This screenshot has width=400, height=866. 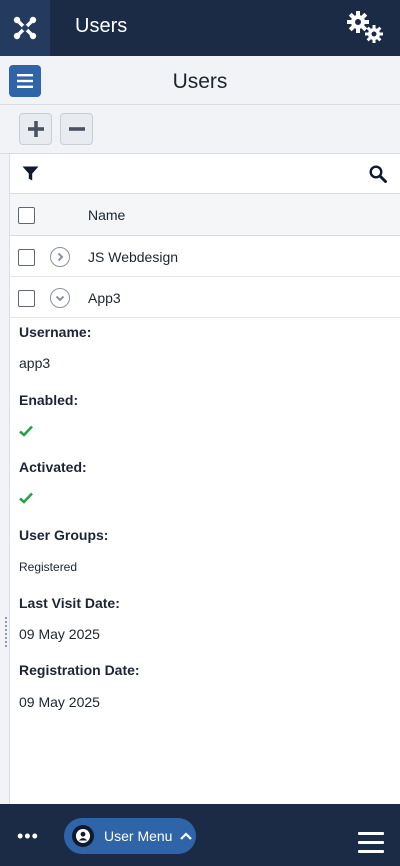 What do you see at coordinates (64, 535) in the screenshot?
I see `user-groups-label: User Groups:` at bounding box center [64, 535].